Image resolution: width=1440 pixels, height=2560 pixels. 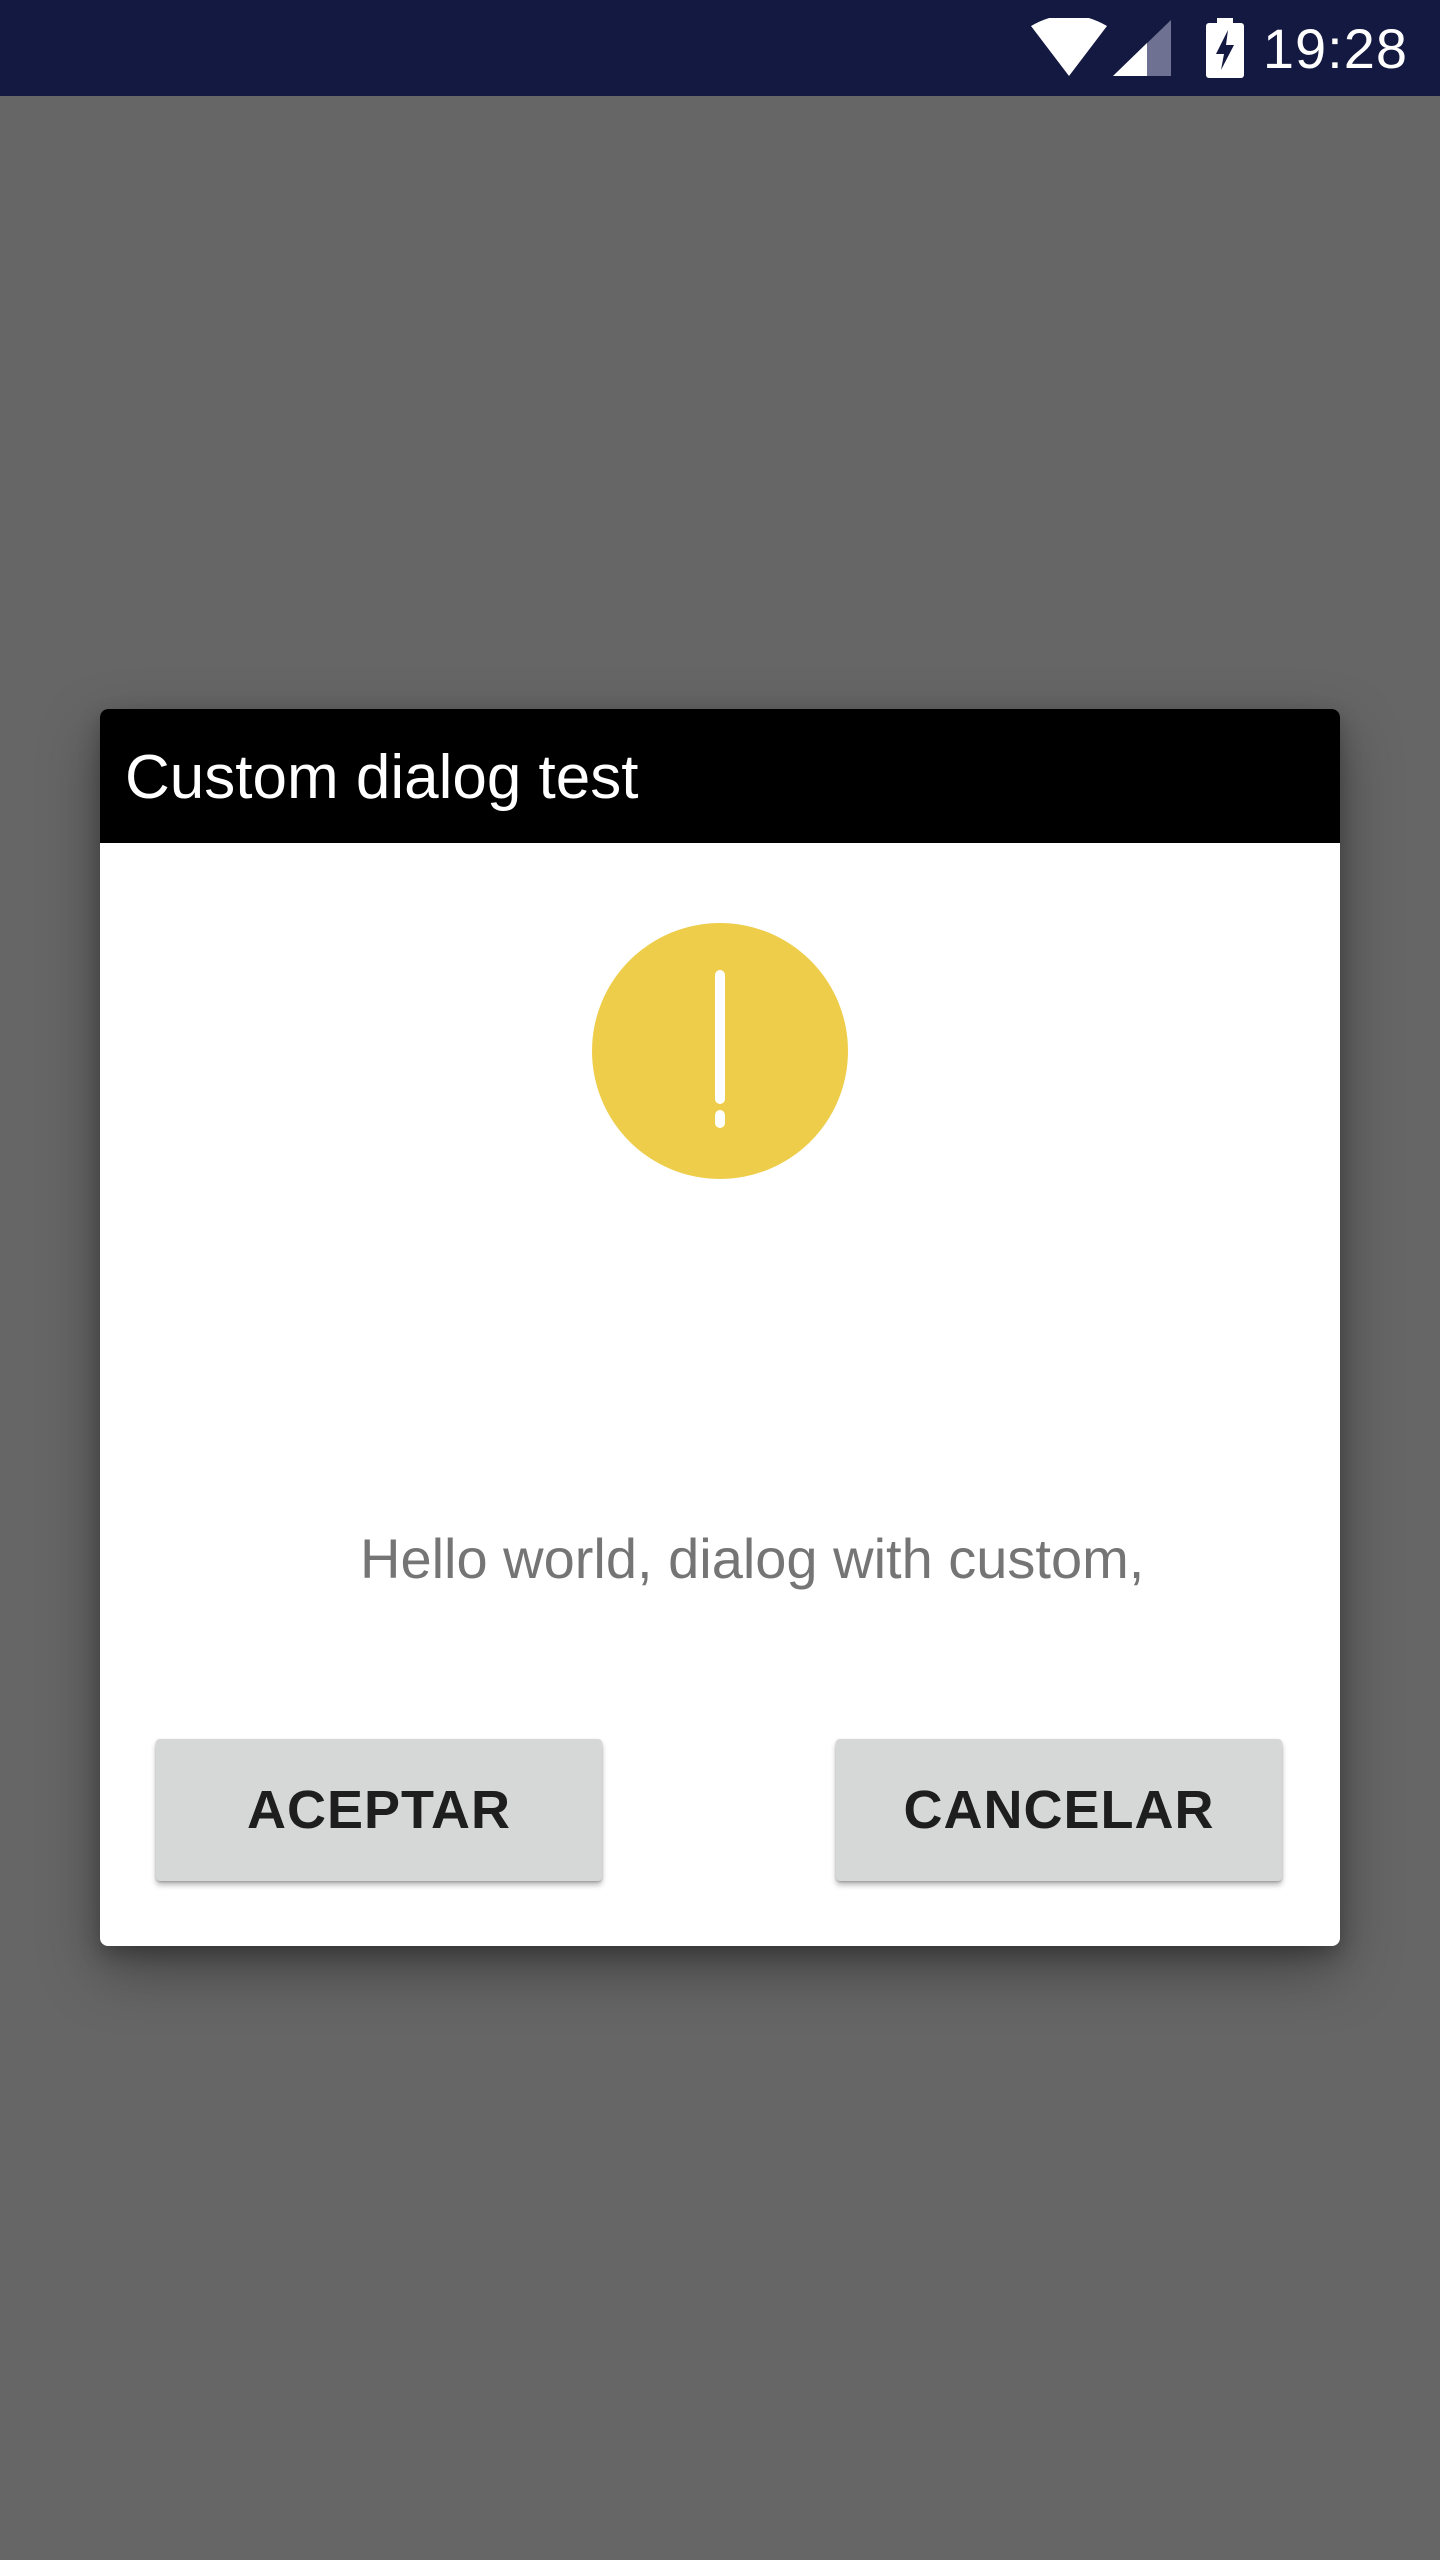 What do you see at coordinates (1141, 48) in the screenshot?
I see `cell-signal-icon` at bounding box center [1141, 48].